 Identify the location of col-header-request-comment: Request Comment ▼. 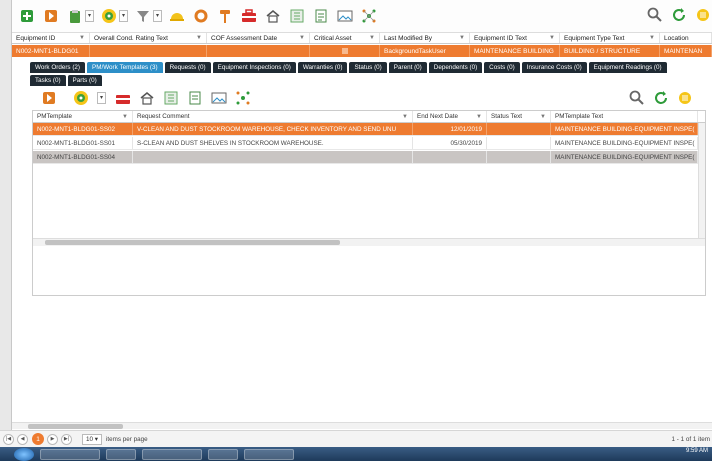
(273, 116).